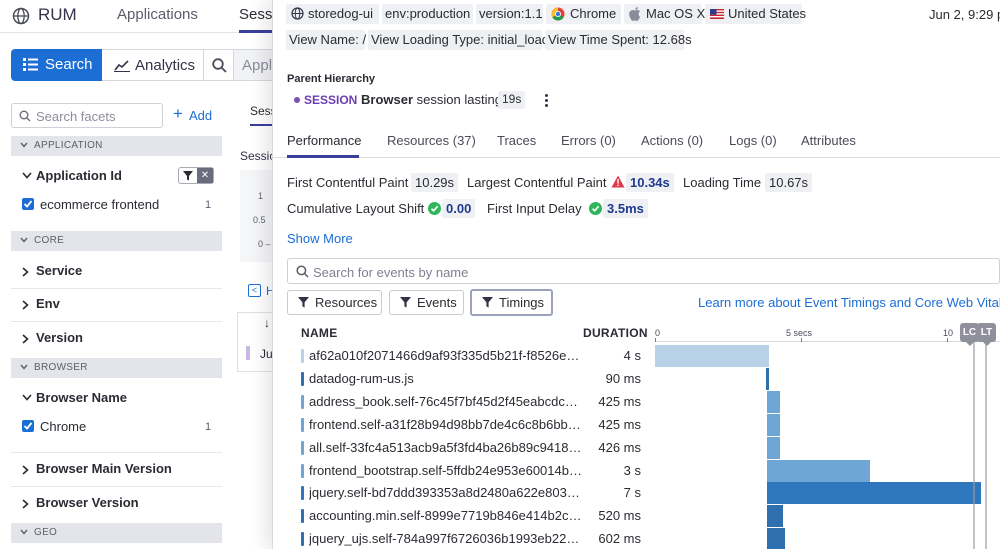  What do you see at coordinates (615, 333) in the screenshot?
I see `column-header-duration: DURATION` at bounding box center [615, 333].